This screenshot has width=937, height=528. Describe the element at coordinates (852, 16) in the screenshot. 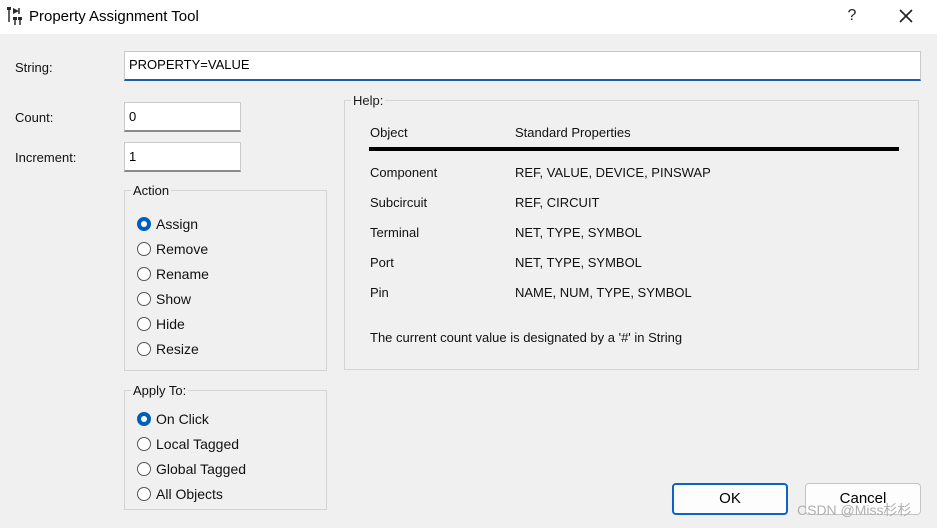

I see `help-button: ?` at that location.